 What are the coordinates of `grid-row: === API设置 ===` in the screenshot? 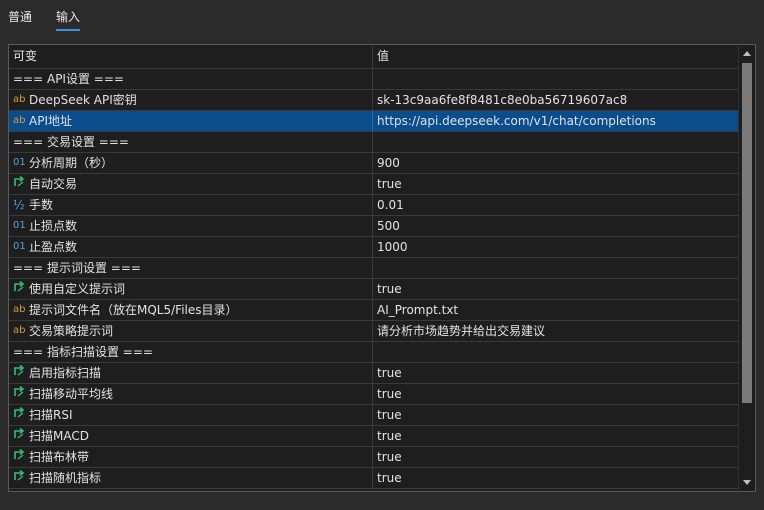 It's located at (374, 79).